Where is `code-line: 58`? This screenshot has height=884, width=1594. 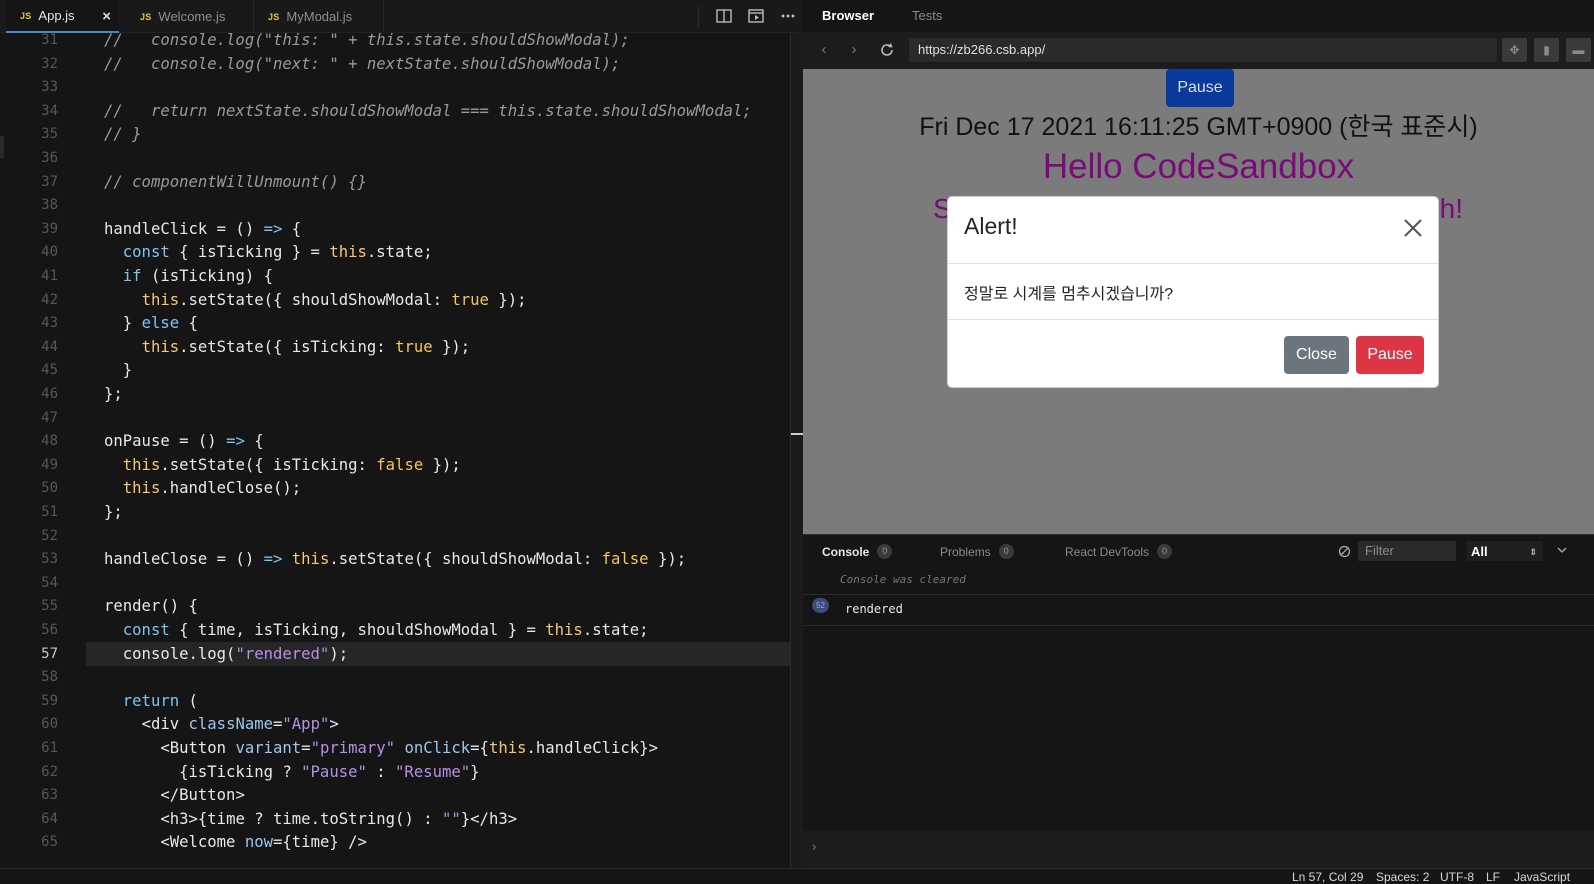 code-line: 58 is located at coordinates (401, 677).